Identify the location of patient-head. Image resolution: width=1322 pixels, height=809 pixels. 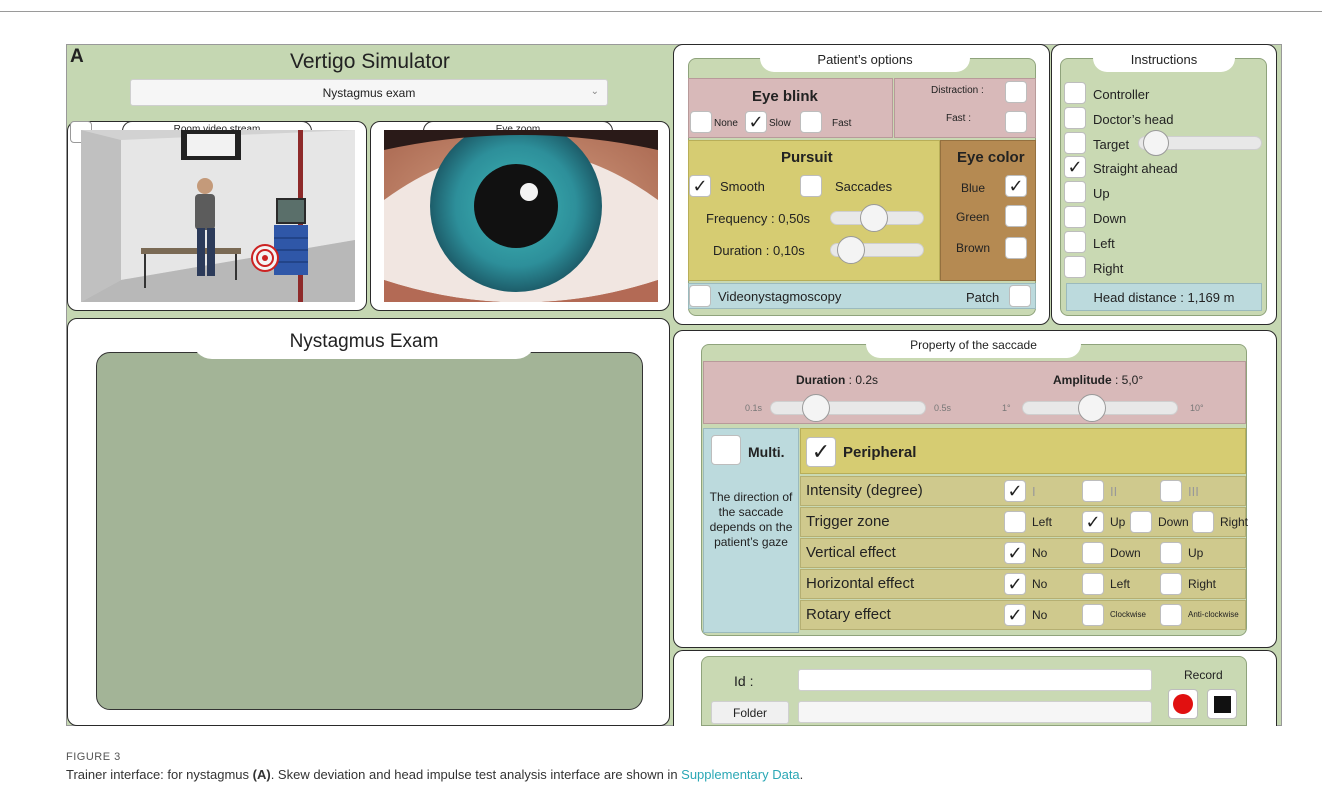
(205, 186).